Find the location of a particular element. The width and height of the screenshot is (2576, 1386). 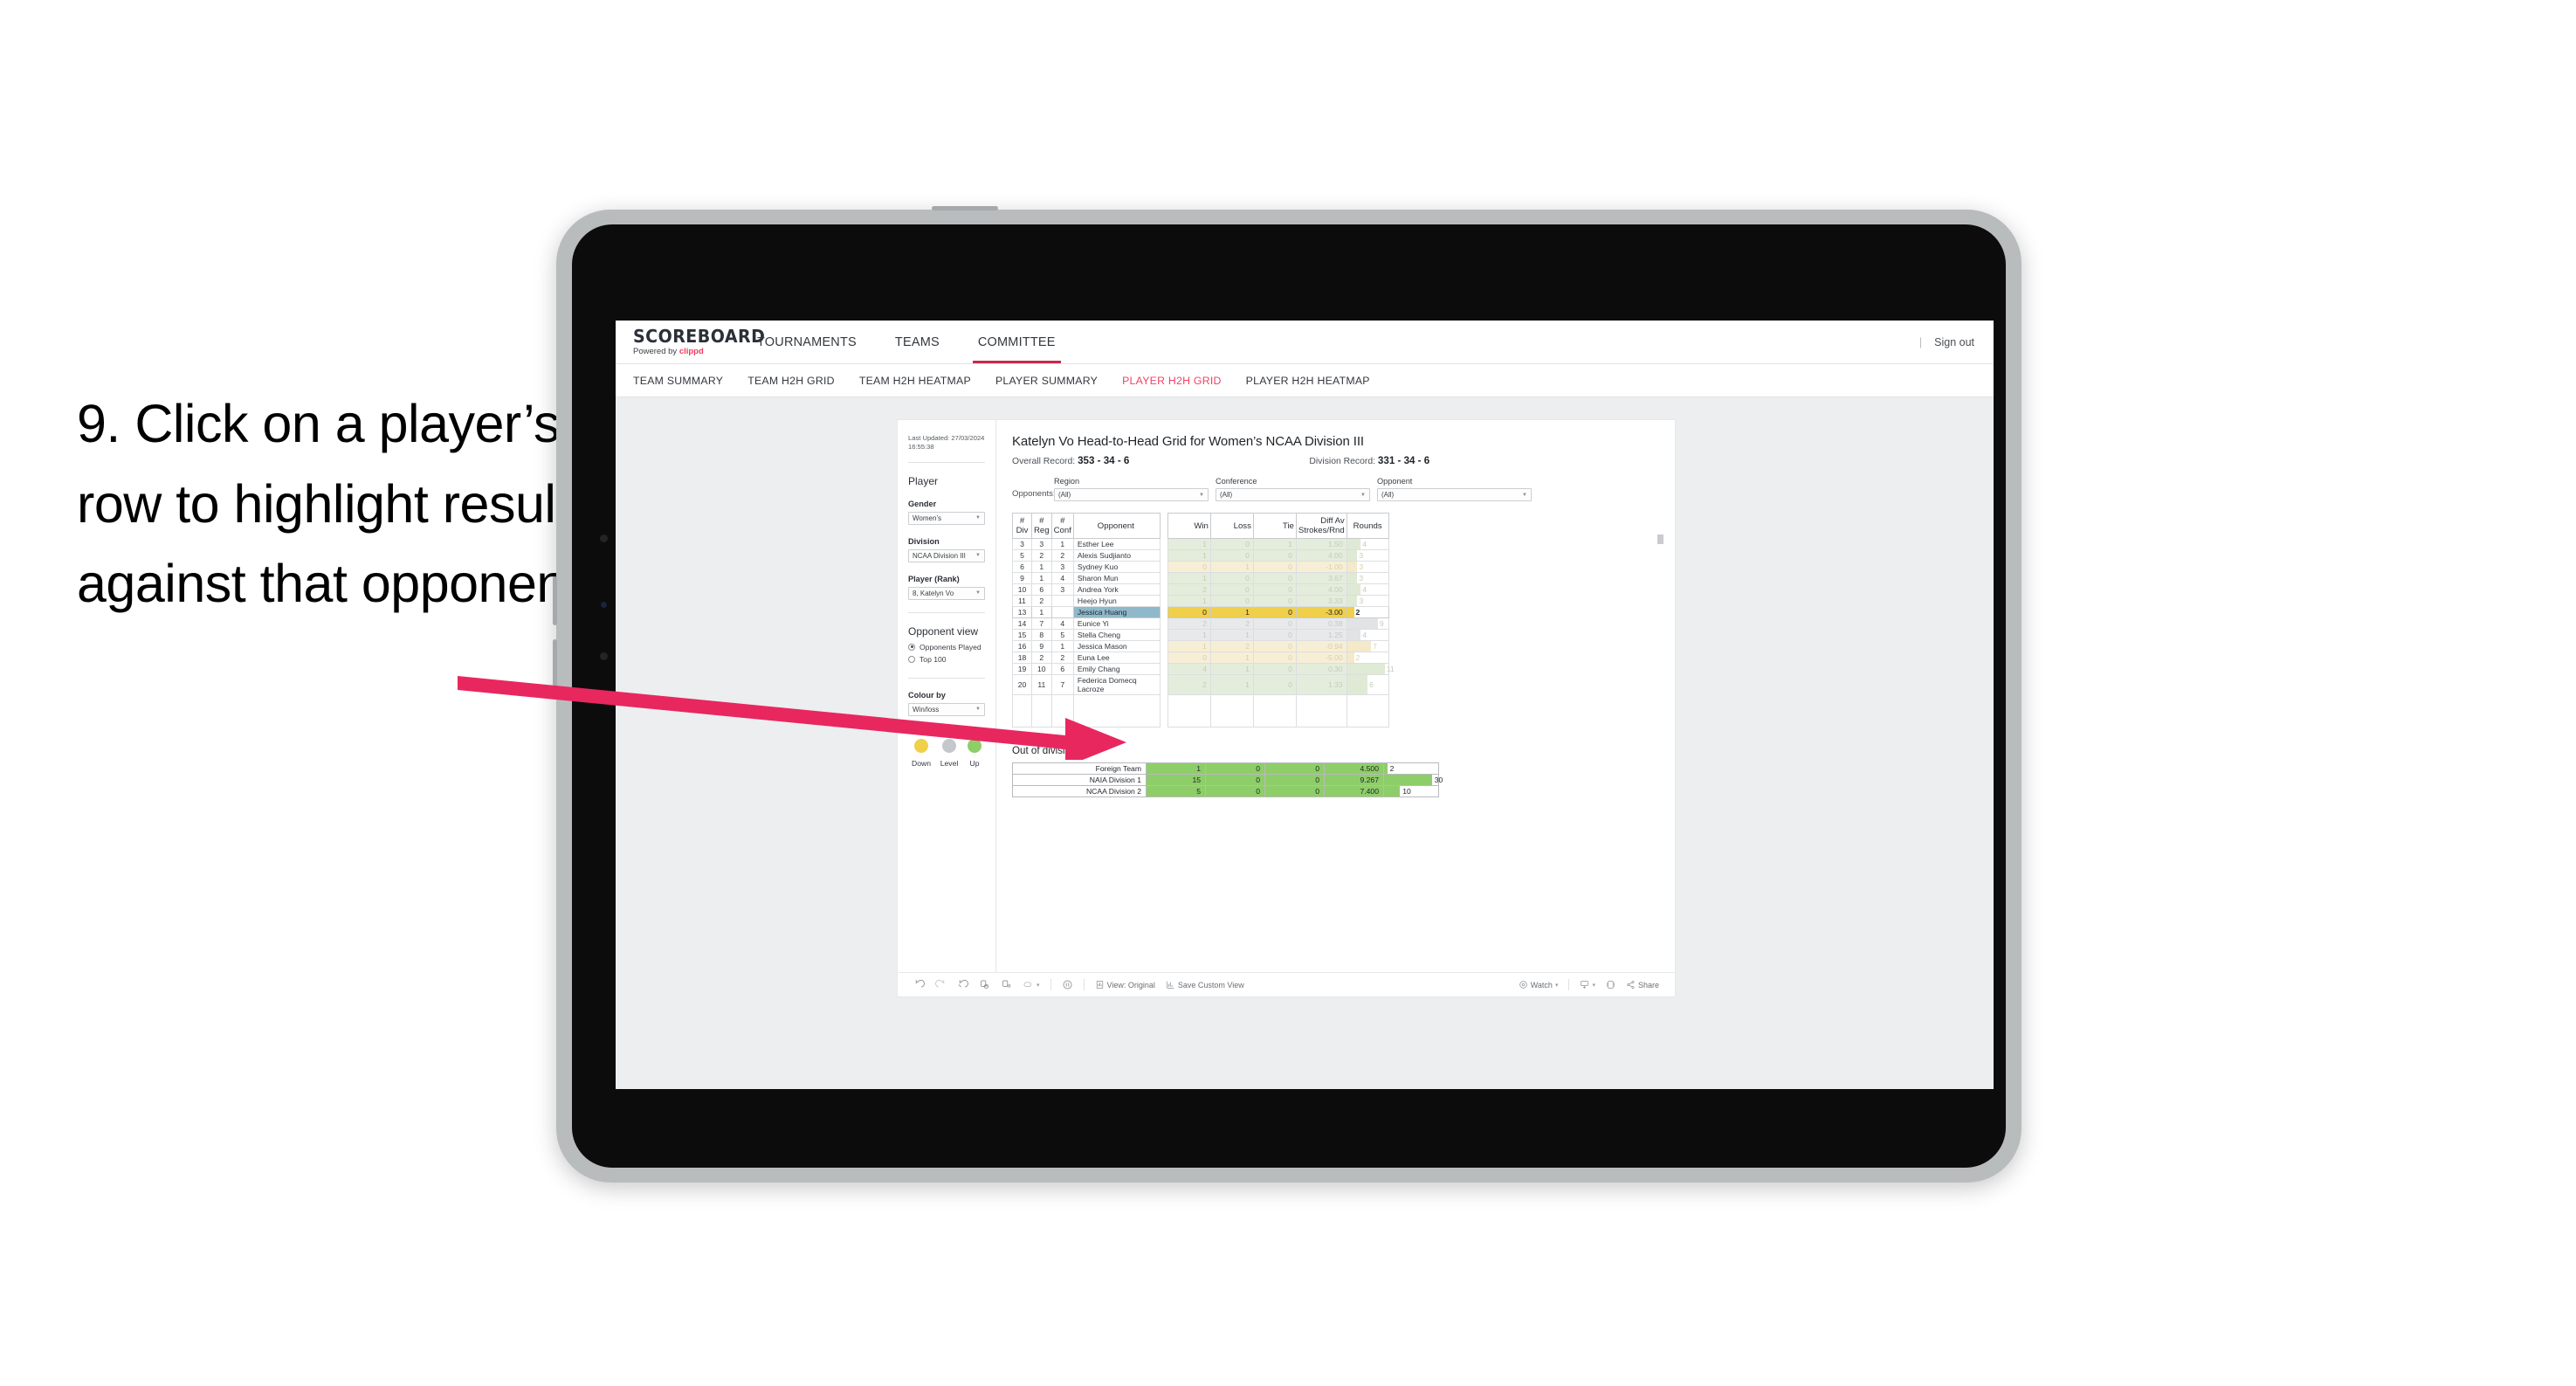

cell-reg: 2 is located at coordinates (1041, 555).